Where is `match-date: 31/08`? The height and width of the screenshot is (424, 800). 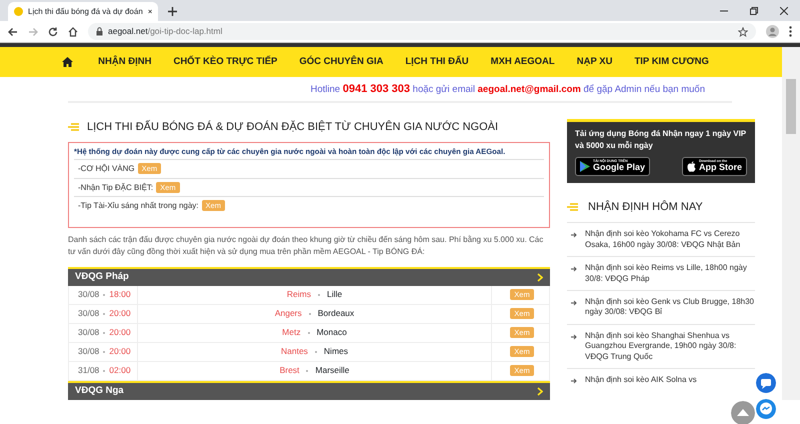 match-date: 31/08 is located at coordinates (89, 370).